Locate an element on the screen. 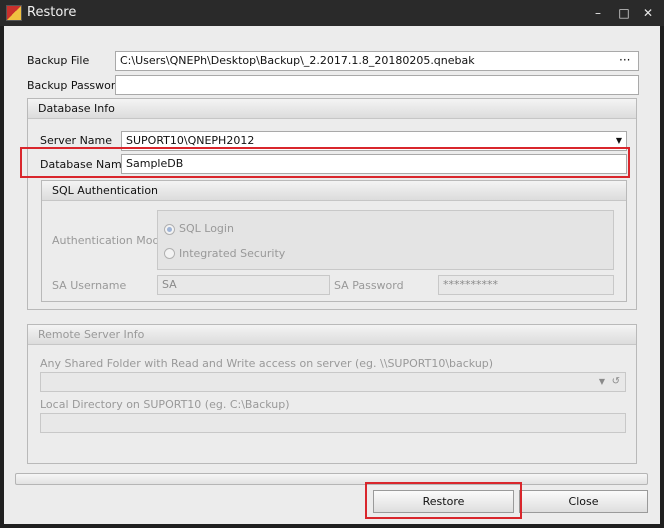 This screenshot has height=528, width=664. close-button: Close is located at coordinates (583, 501).